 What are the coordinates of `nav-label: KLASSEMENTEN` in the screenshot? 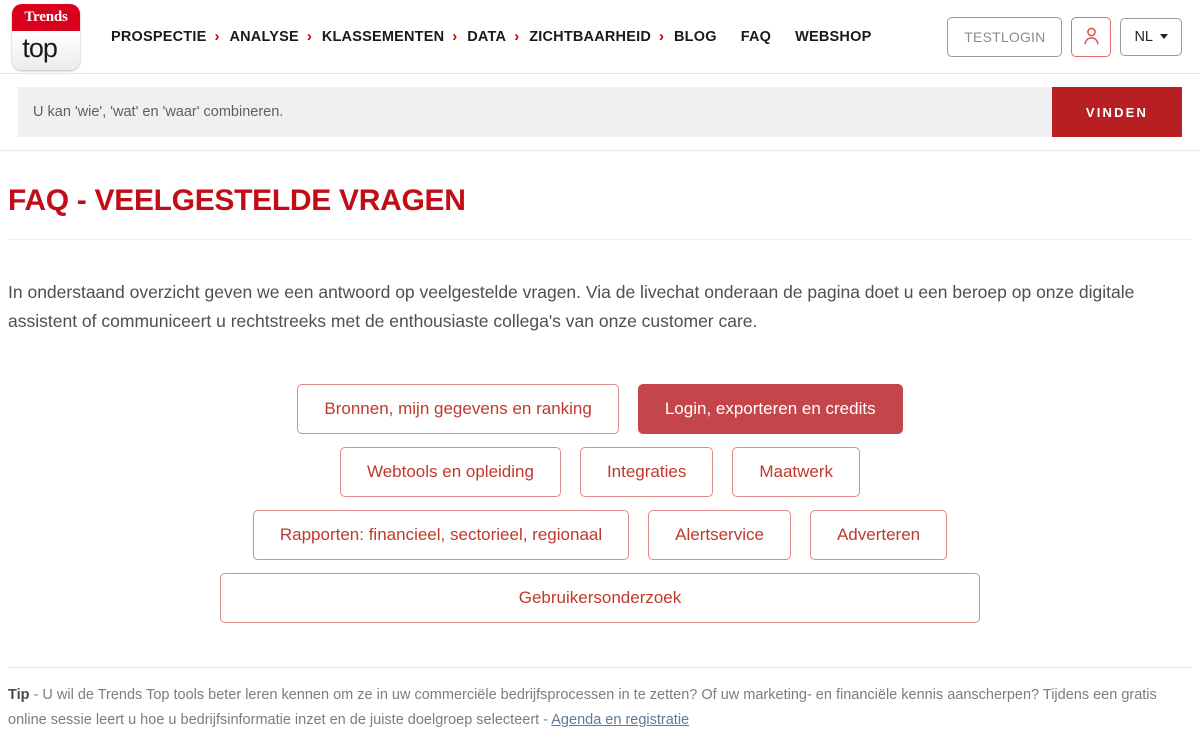 It's located at (383, 36).